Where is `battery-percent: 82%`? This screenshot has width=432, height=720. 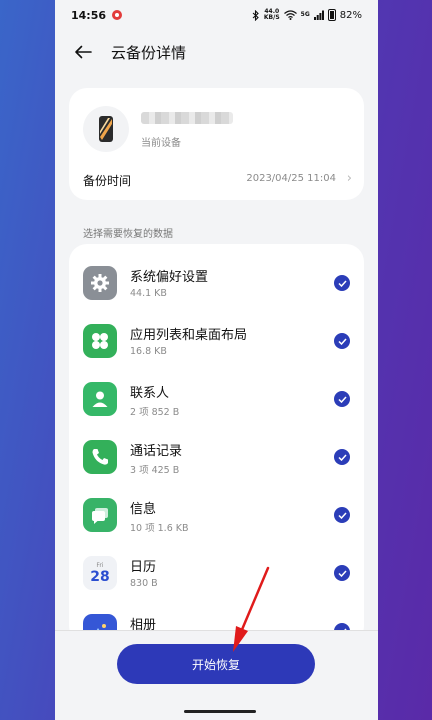 battery-percent: 82% is located at coordinates (350, 15).